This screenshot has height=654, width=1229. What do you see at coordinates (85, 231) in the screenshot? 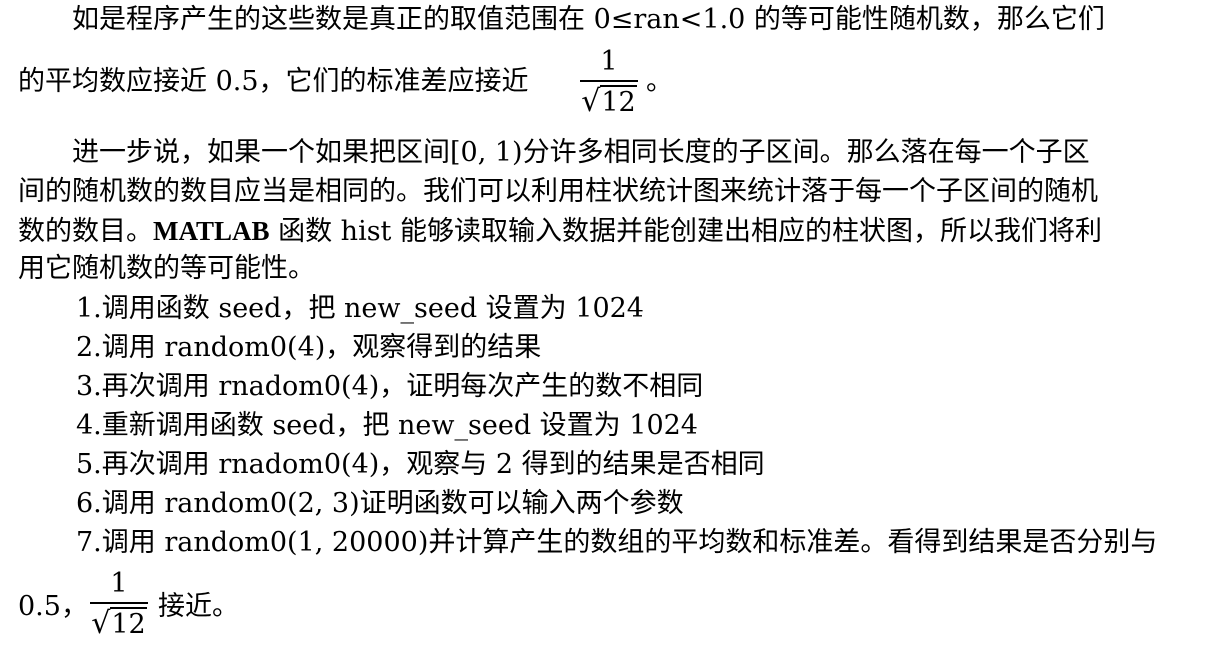
I see `para2-line3-pre: 数的数目。` at bounding box center [85, 231].